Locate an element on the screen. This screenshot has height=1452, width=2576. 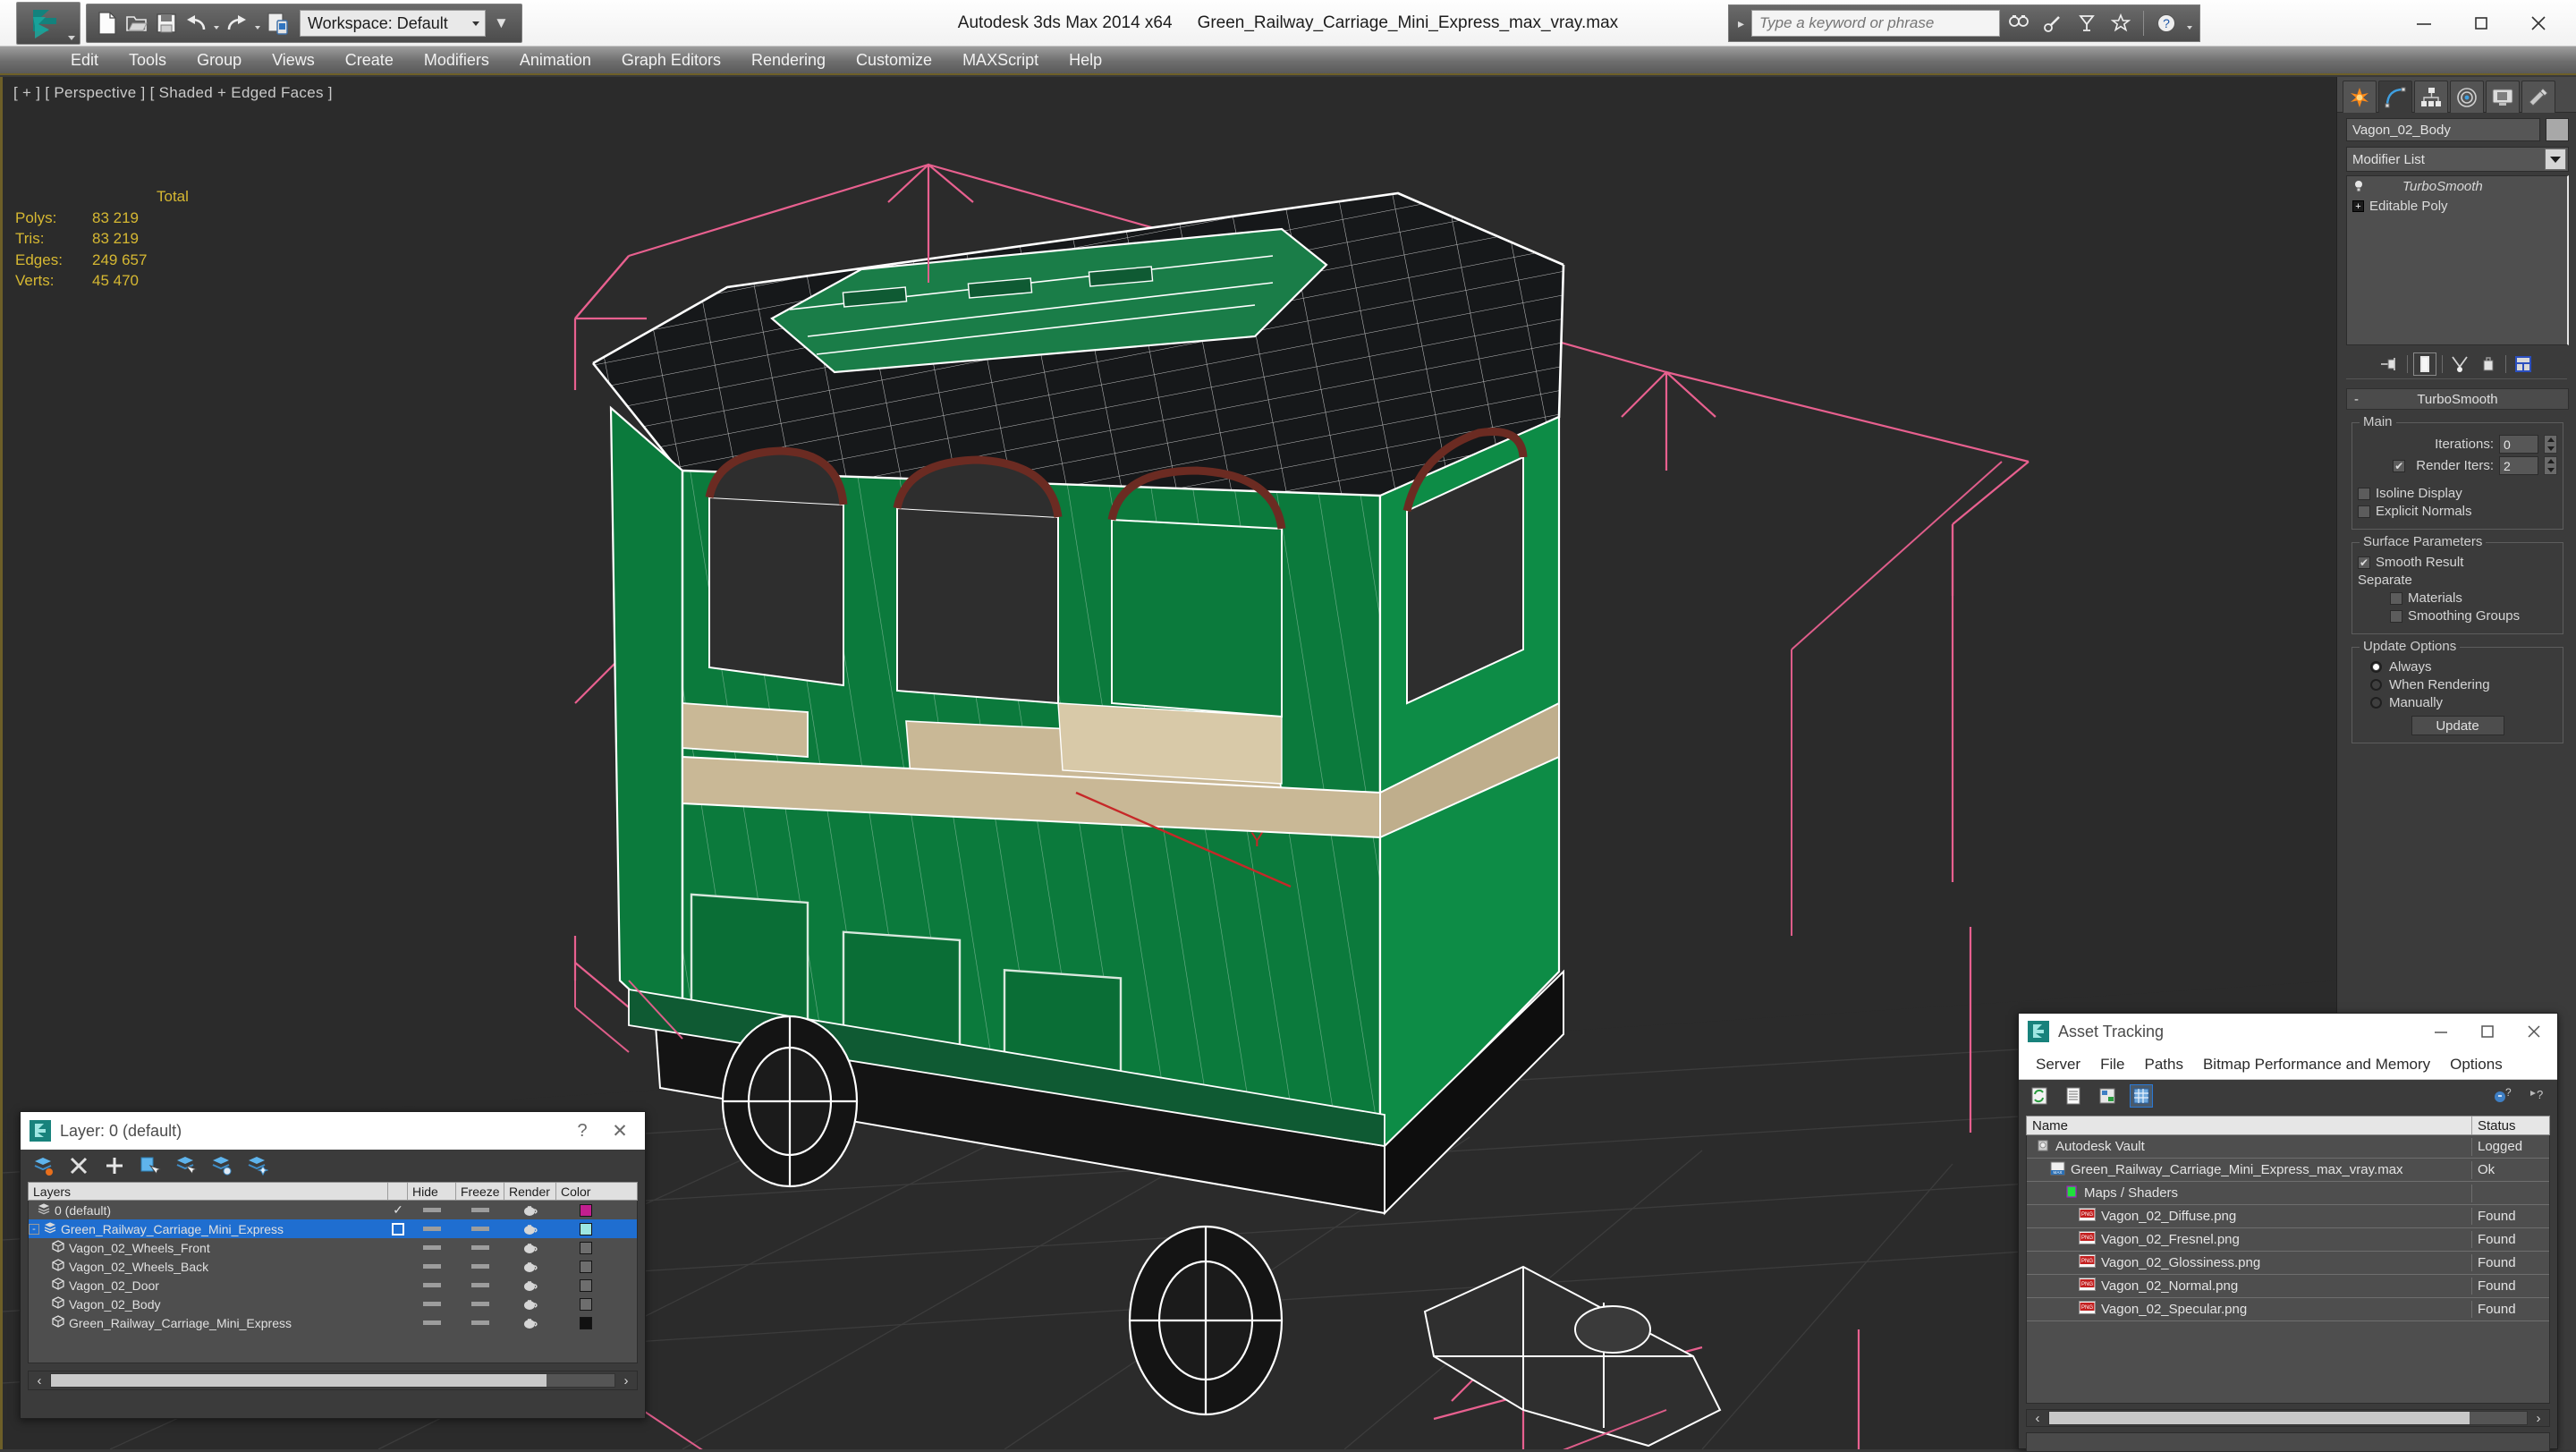
asset-menu-server: Server is located at coordinates (2058, 1065).